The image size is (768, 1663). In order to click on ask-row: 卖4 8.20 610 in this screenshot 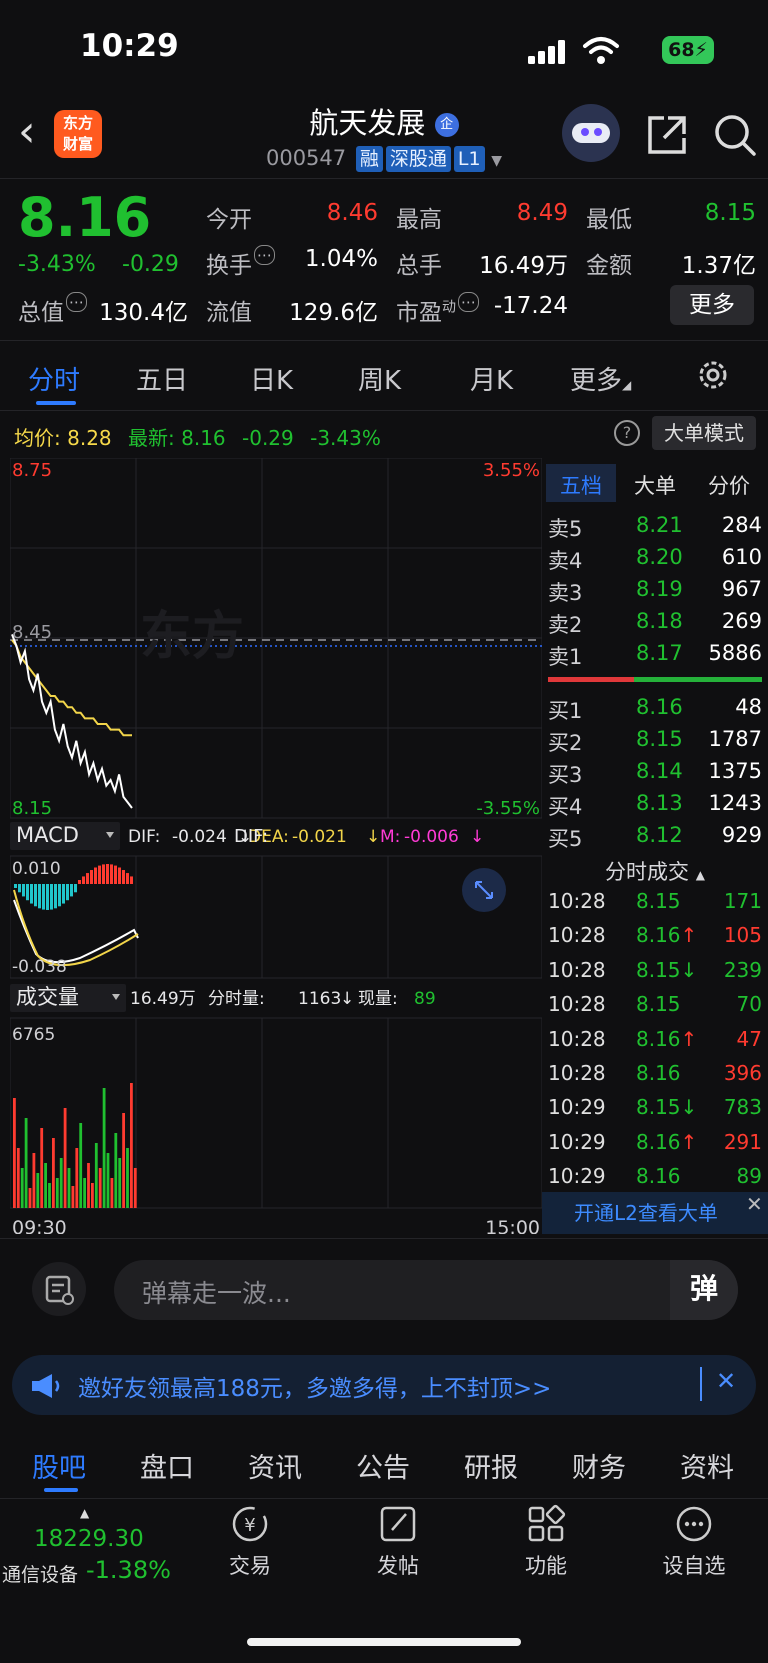, I will do `click(655, 561)`.